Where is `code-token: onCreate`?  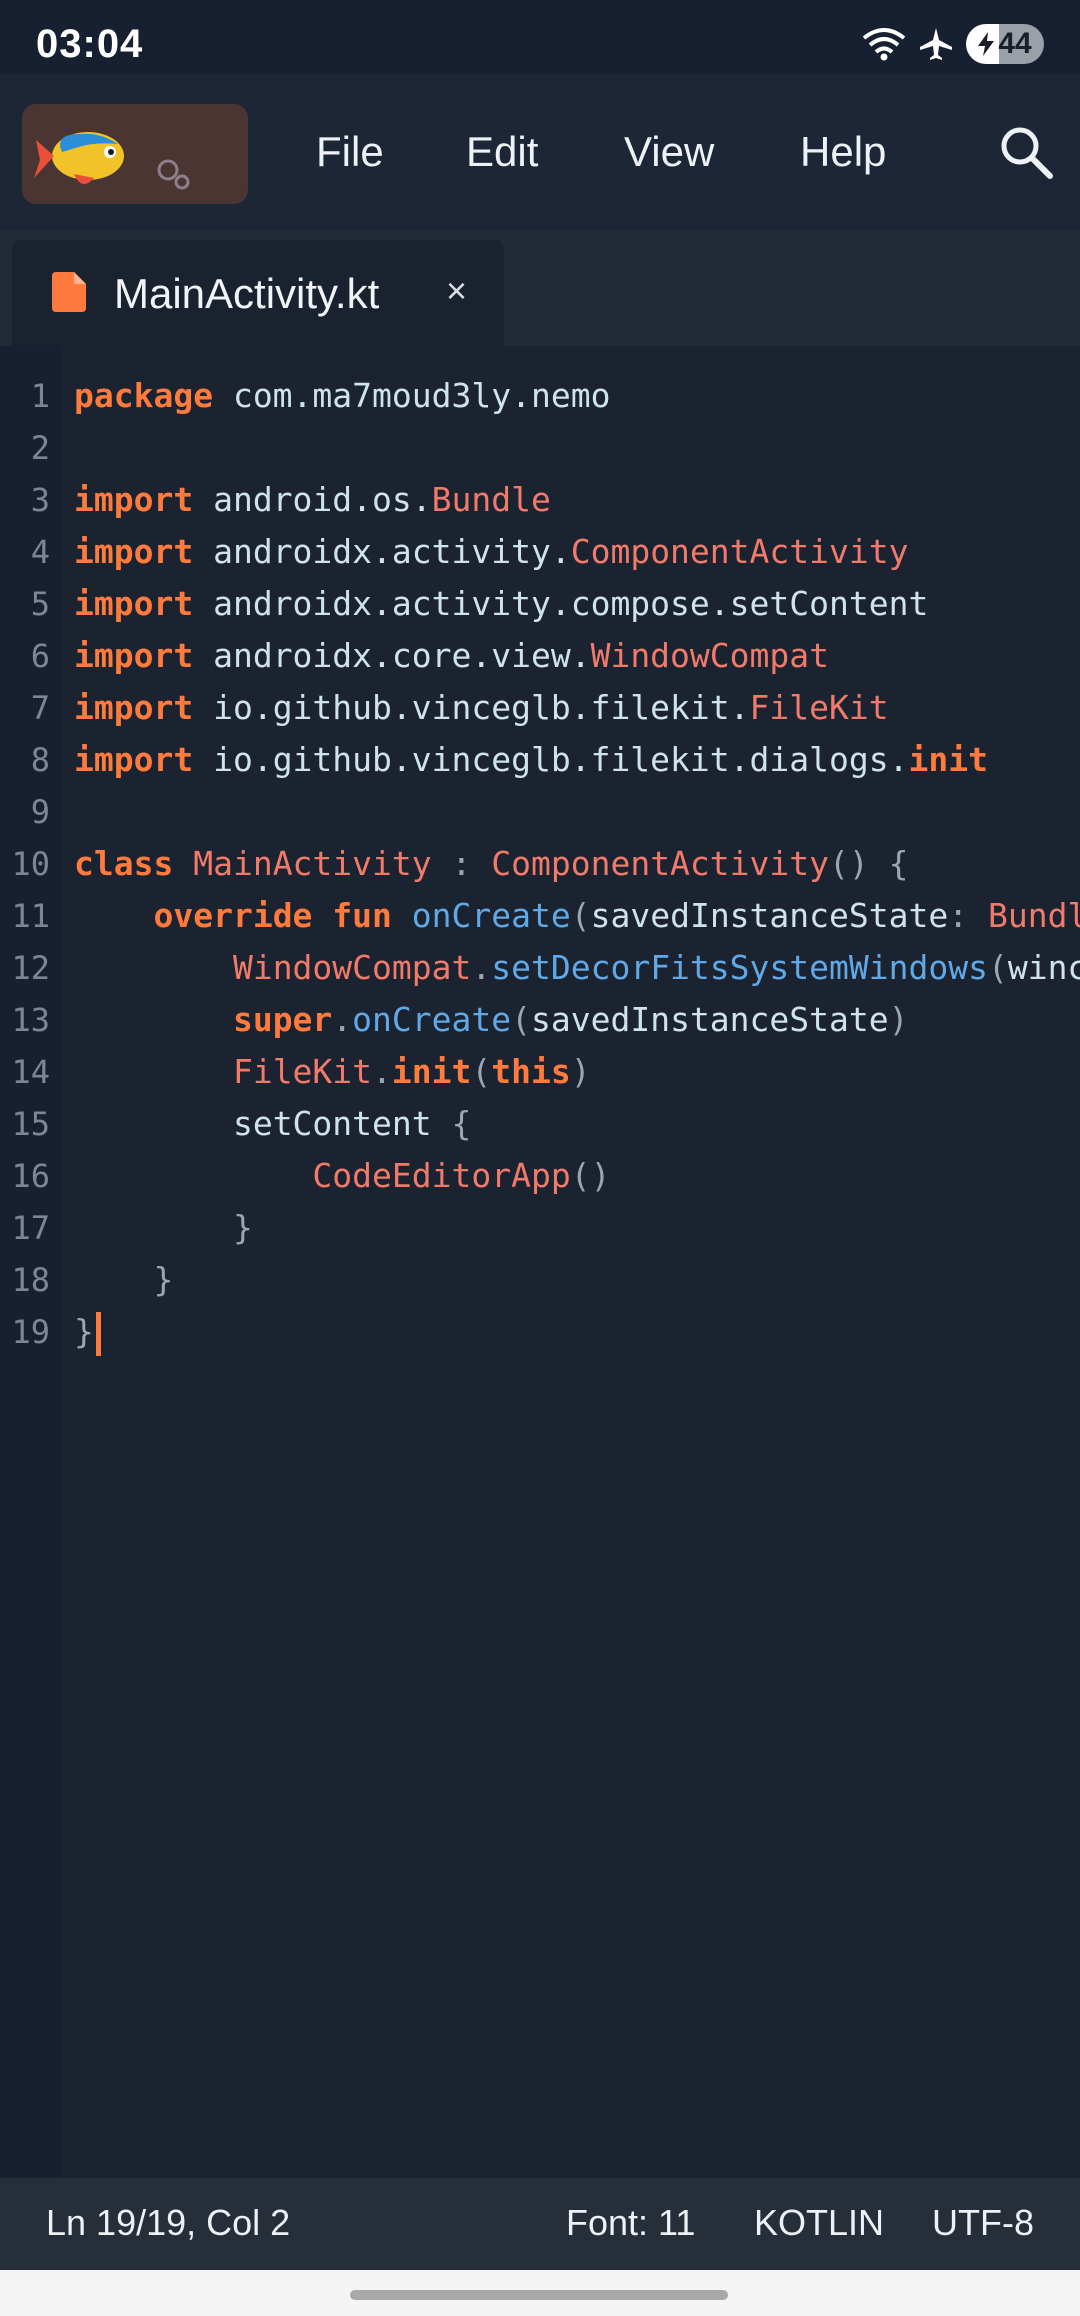 code-token: onCreate is located at coordinates (432, 1019).